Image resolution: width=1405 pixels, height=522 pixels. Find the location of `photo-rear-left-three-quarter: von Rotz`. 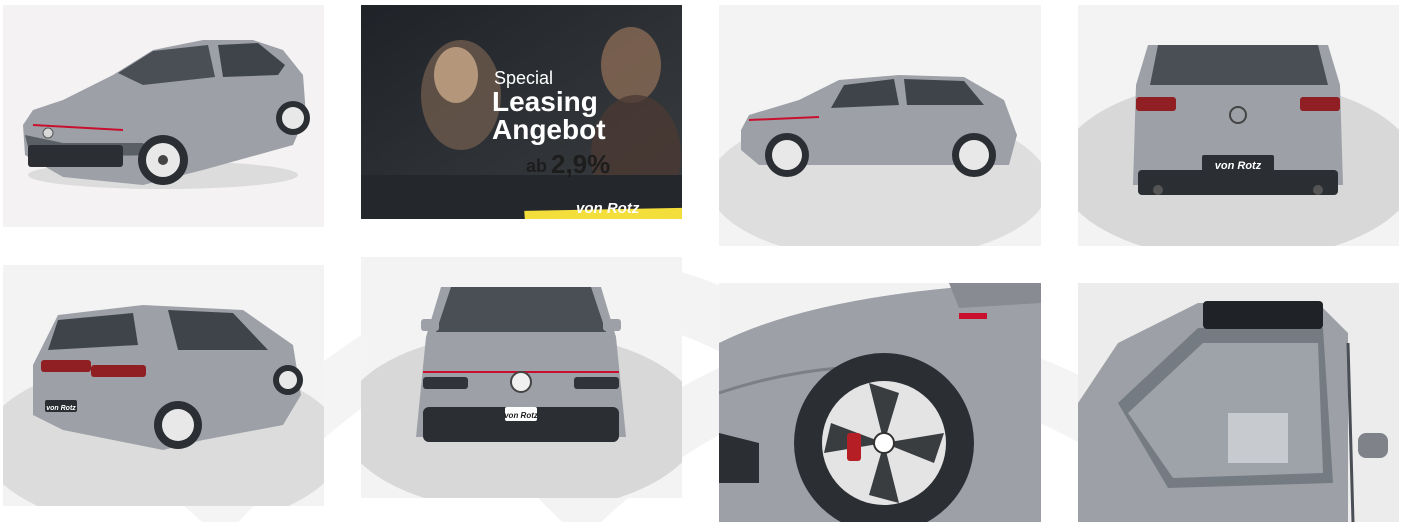

photo-rear-left-three-quarter: von Rotz is located at coordinates (163, 385).